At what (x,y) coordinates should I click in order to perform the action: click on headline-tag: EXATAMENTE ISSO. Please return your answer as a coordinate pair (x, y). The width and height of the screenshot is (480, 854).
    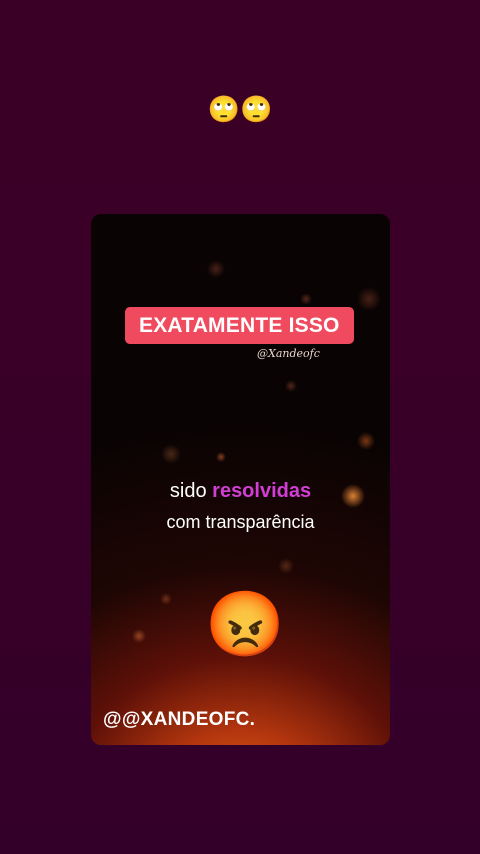
    Looking at the image, I should click on (239, 325).